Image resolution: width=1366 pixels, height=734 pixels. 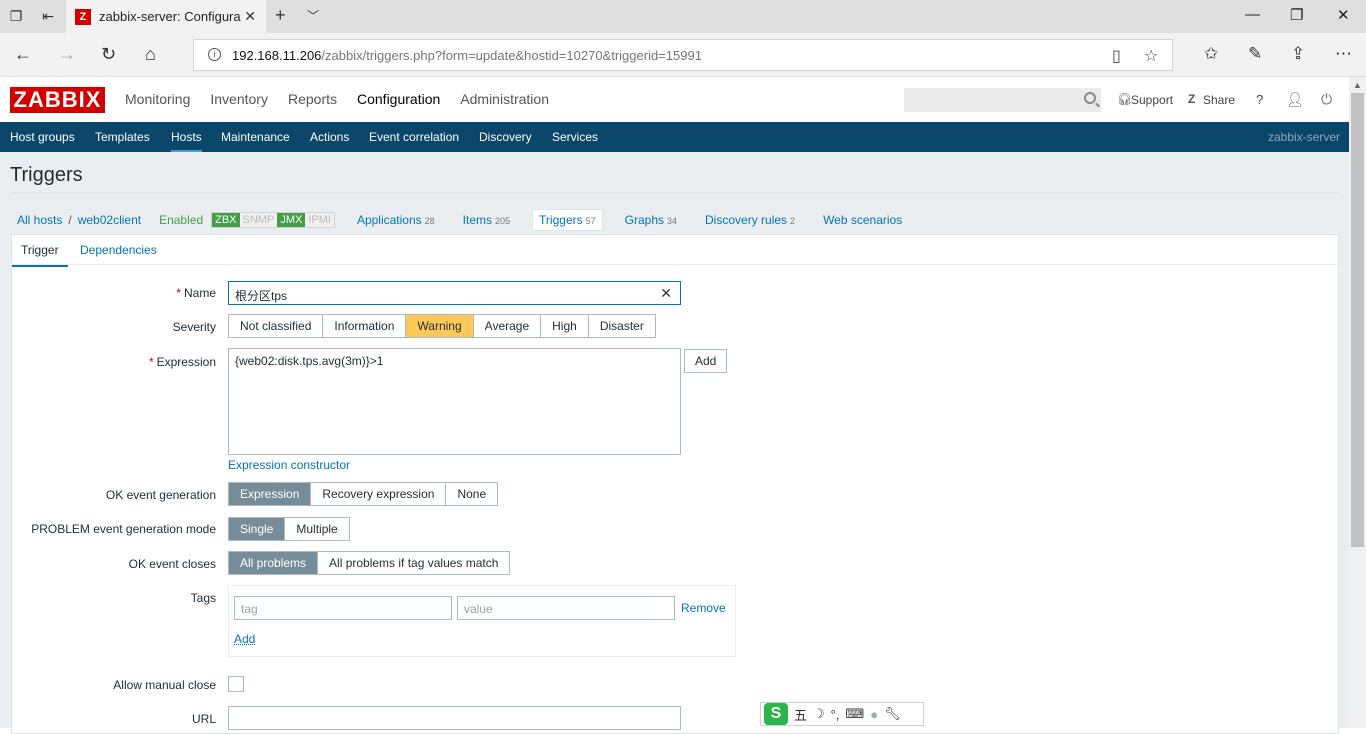 What do you see at coordinates (398, 99) in the screenshot?
I see `menu-configuration: Configuration` at bounding box center [398, 99].